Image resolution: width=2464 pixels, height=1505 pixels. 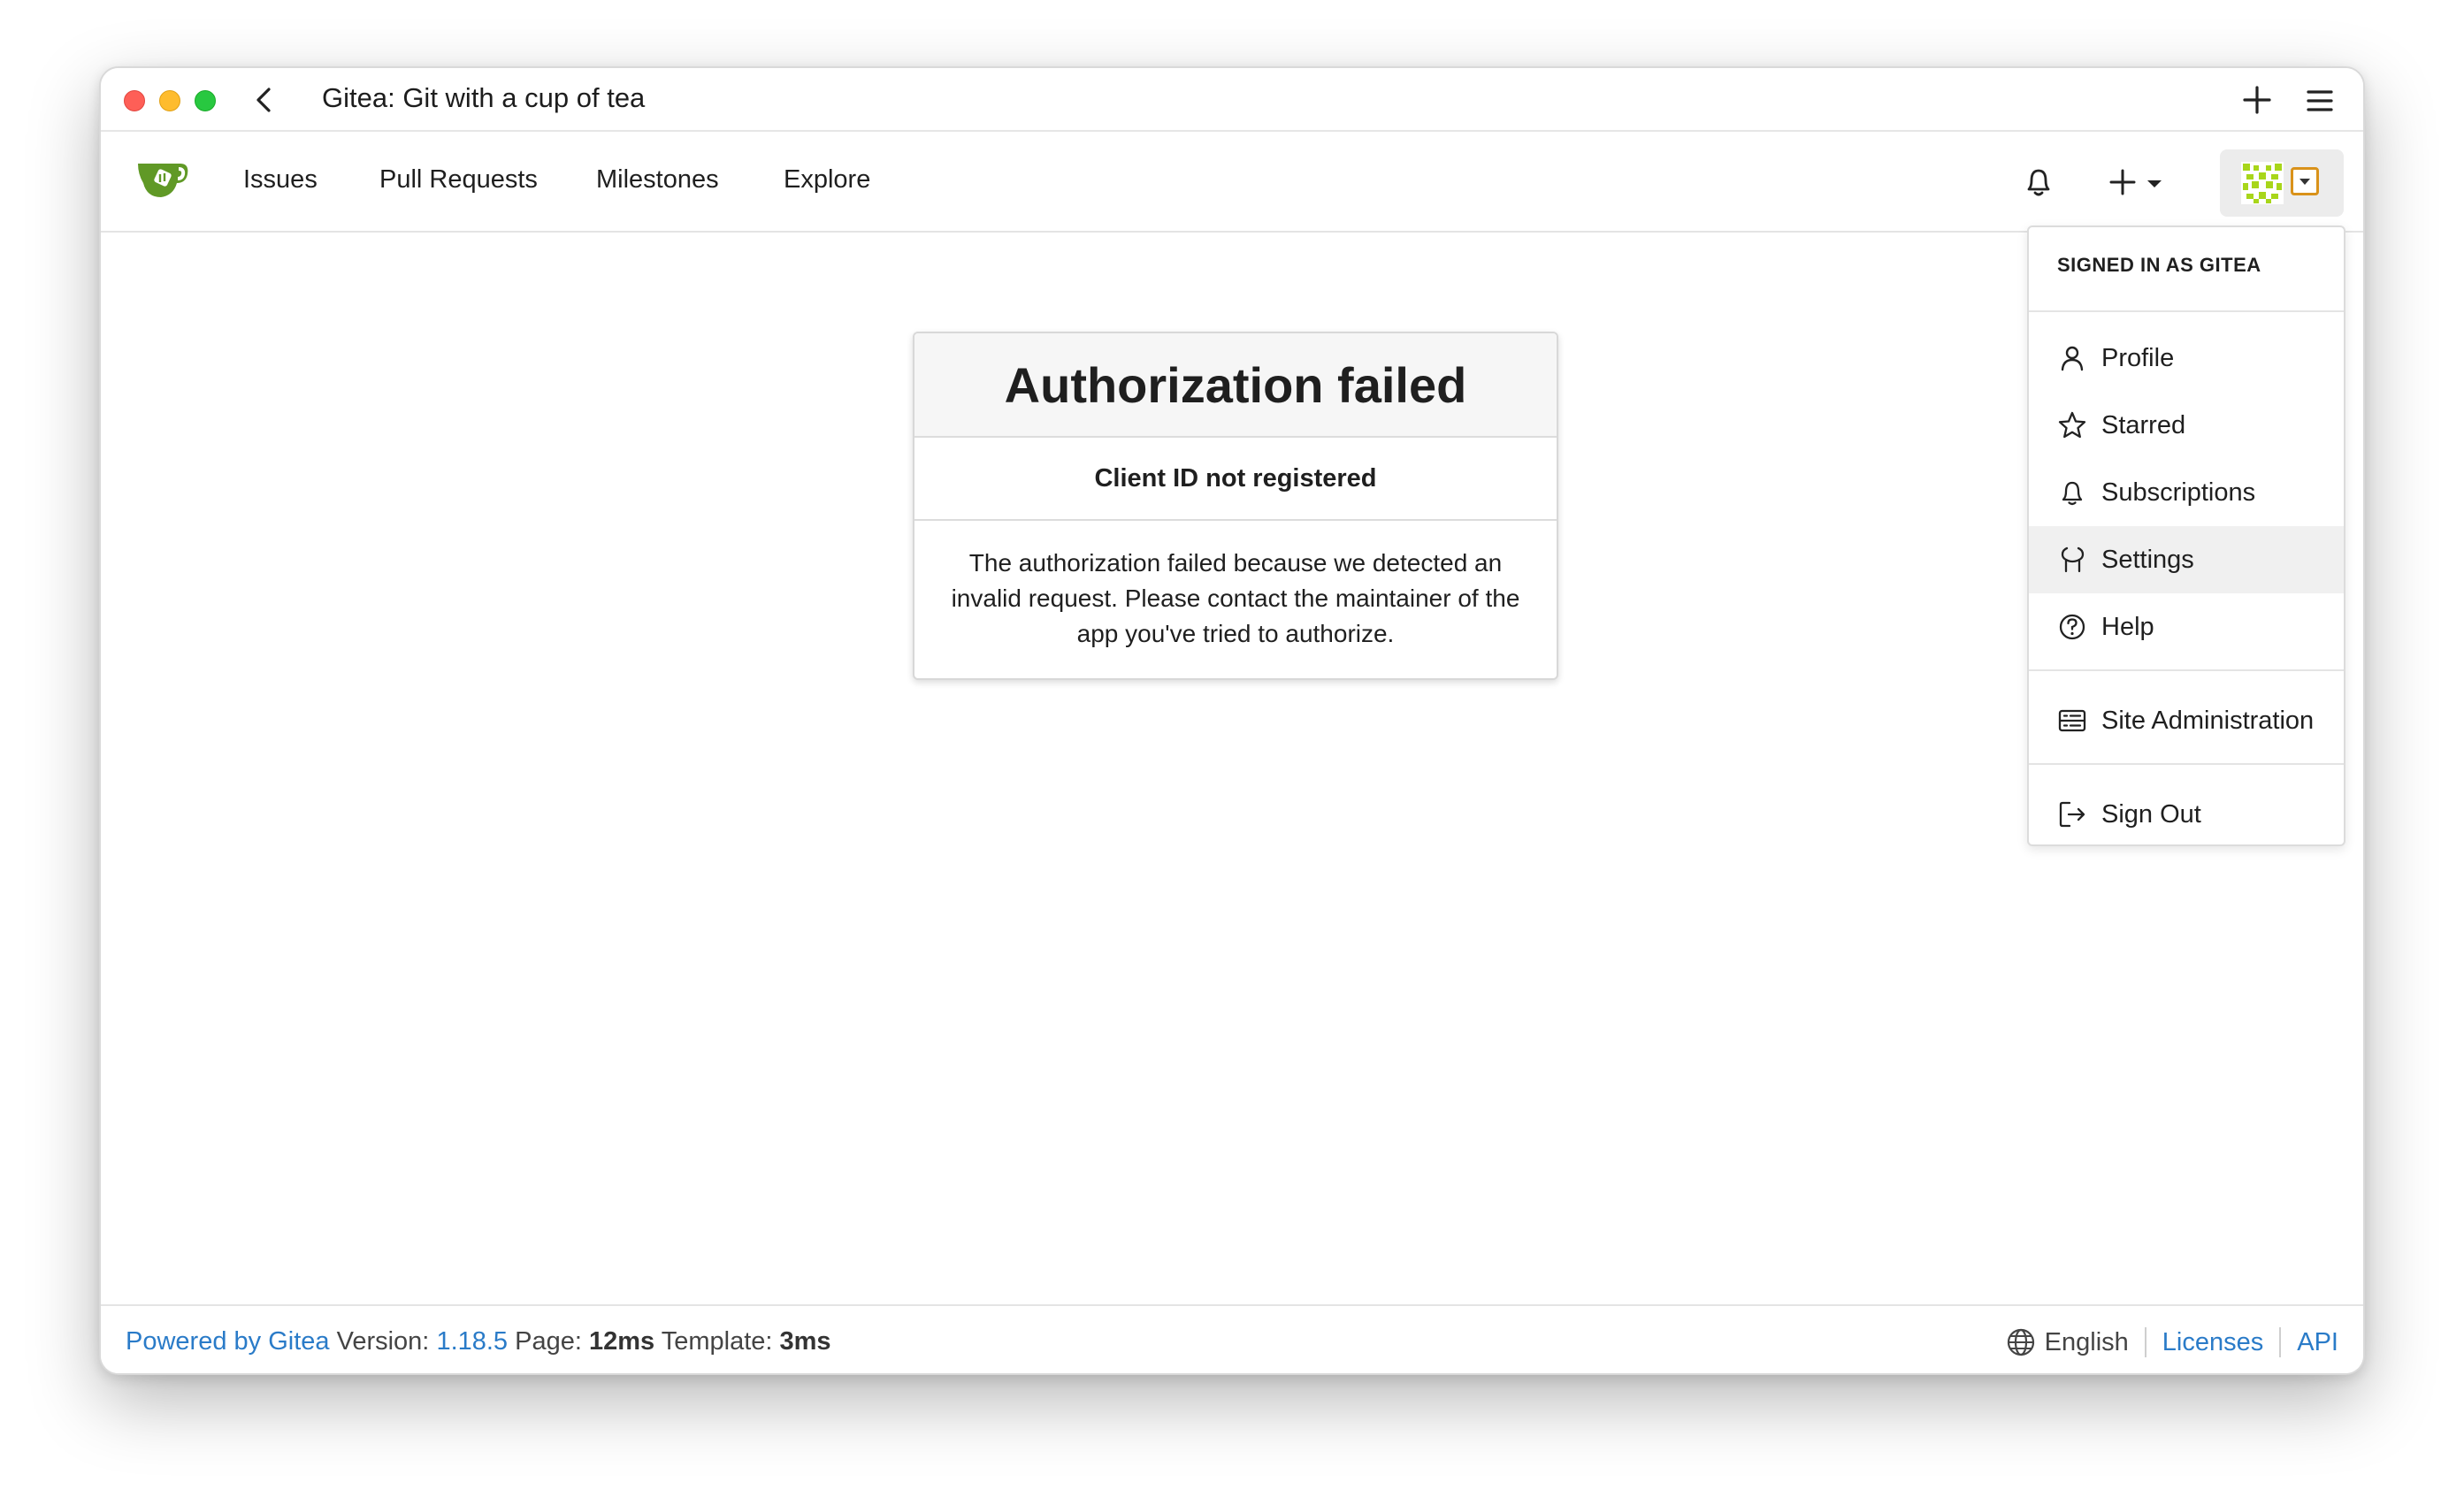 What do you see at coordinates (2317, 1342) in the screenshot?
I see `api-link: API` at bounding box center [2317, 1342].